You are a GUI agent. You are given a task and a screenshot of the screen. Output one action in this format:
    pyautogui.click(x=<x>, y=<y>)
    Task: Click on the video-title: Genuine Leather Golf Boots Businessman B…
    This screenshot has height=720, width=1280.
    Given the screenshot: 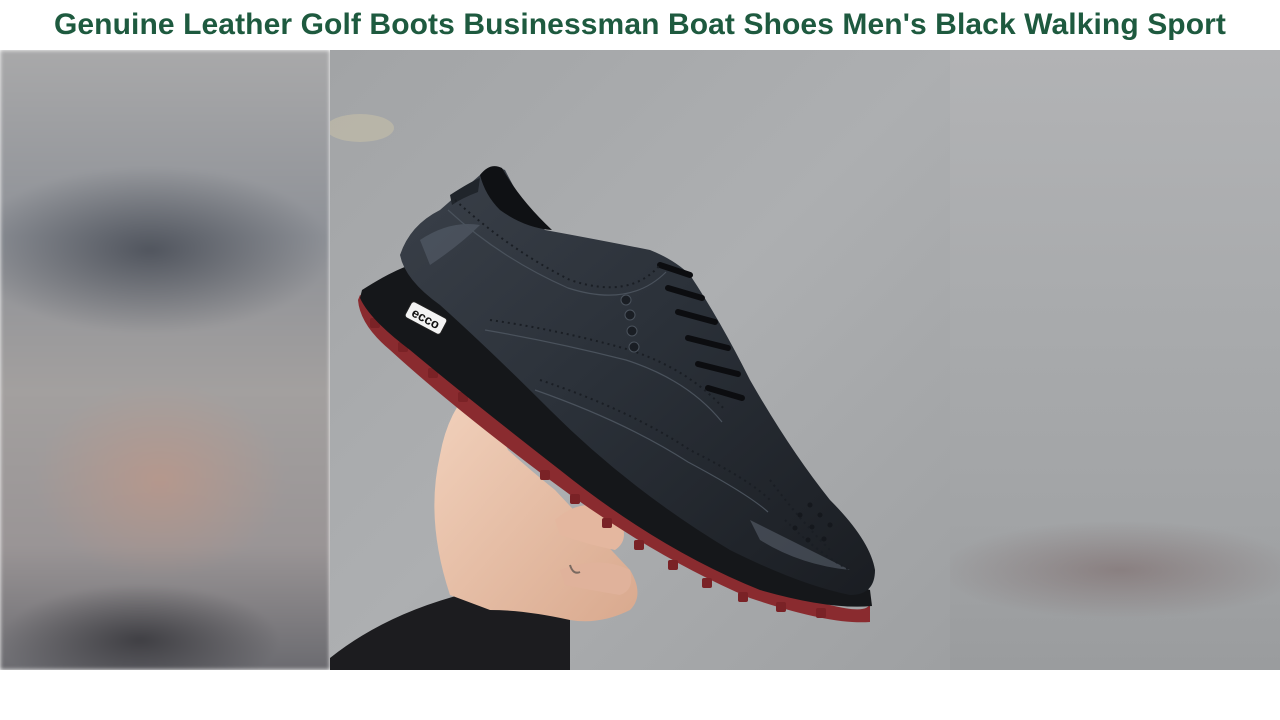 What is the action you would take?
    pyautogui.click(x=640, y=24)
    